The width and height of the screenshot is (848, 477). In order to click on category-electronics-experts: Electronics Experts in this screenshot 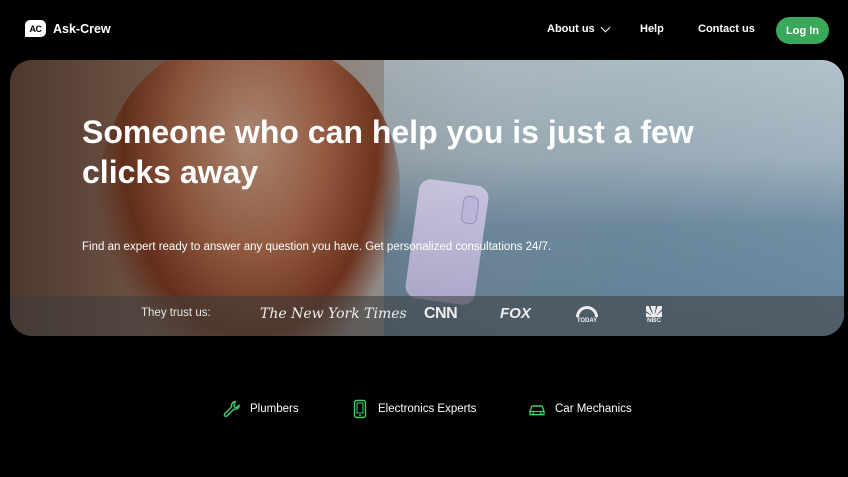, I will do `click(413, 409)`.